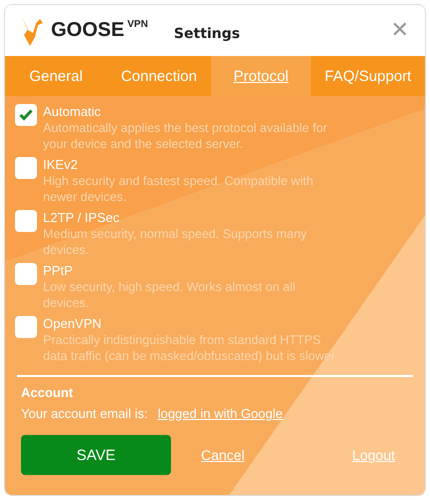 The width and height of the screenshot is (430, 500). Describe the element at coordinates (175, 242) in the screenshot. I see `protocol-description: Medium security, normal speed. Supports many devices.` at that location.